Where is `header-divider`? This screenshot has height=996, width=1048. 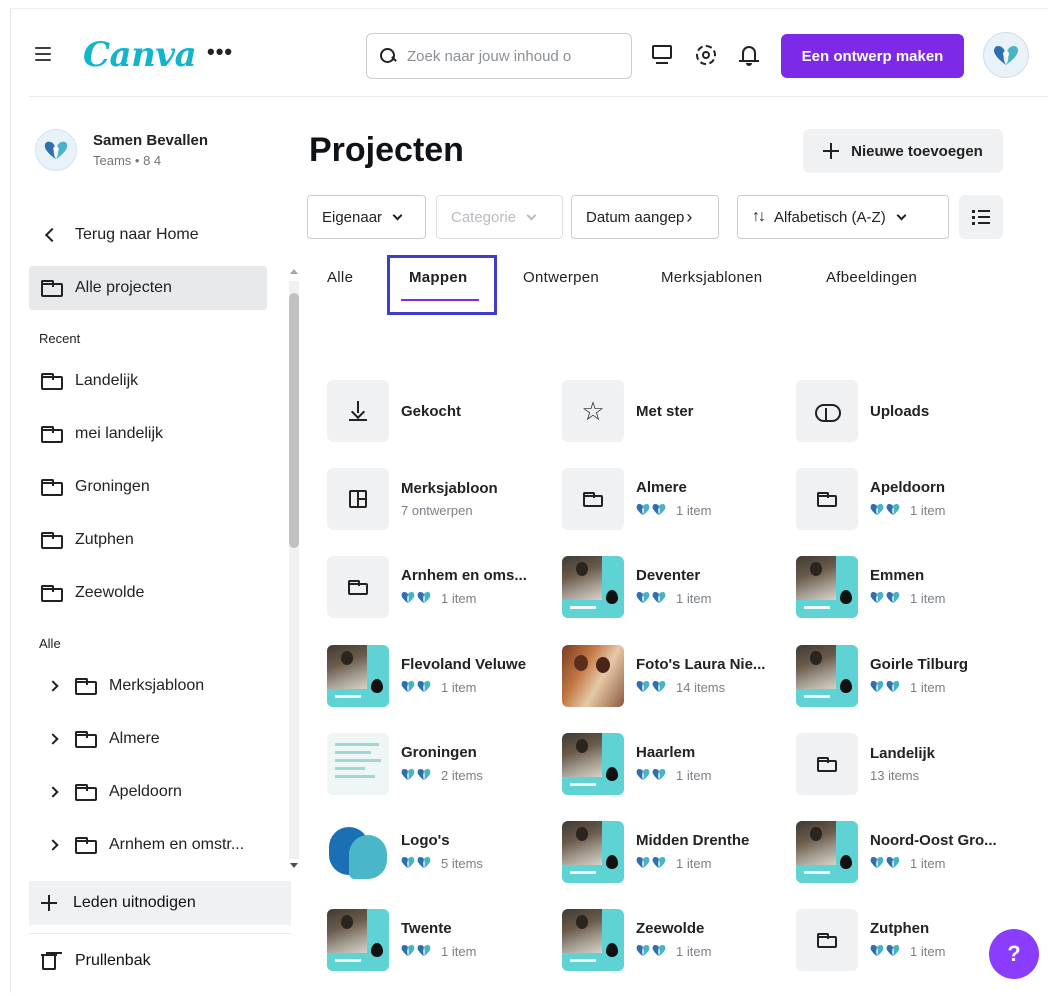 header-divider is located at coordinates (538, 96).